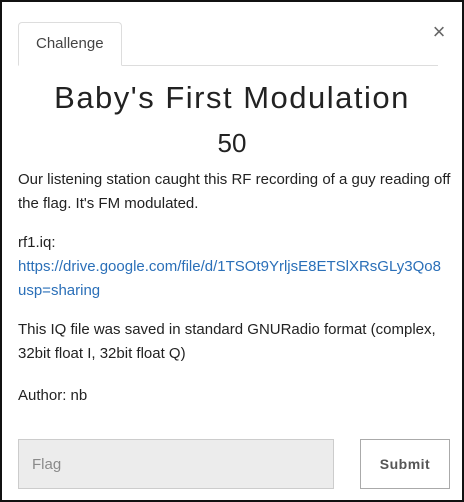  What do you see at coordinates (232, 143) in the screenshot?
I see `challenge-points: 50` at bounding box center [232, 143].